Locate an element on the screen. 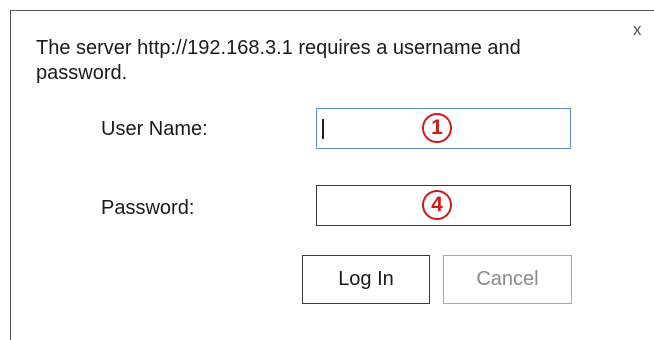  password-input is located at coordinates (443, 205).